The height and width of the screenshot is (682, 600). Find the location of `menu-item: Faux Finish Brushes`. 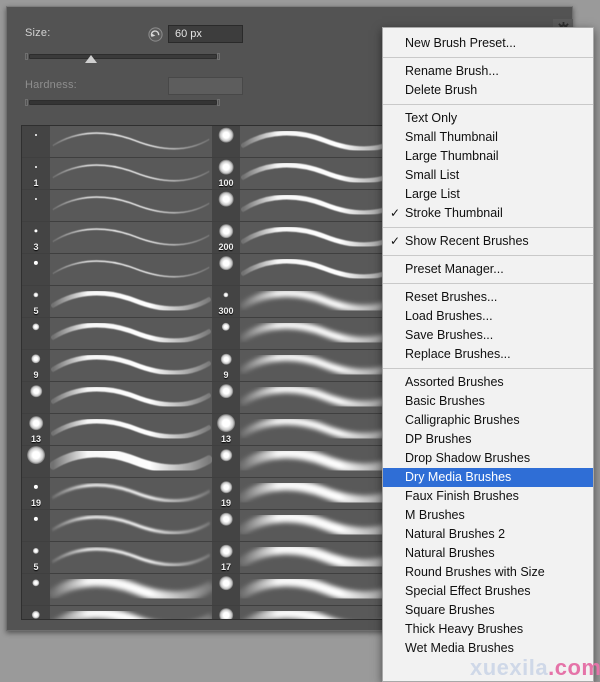

menu-item: Faux Finish Brushes is located at coordinates (488, 496).